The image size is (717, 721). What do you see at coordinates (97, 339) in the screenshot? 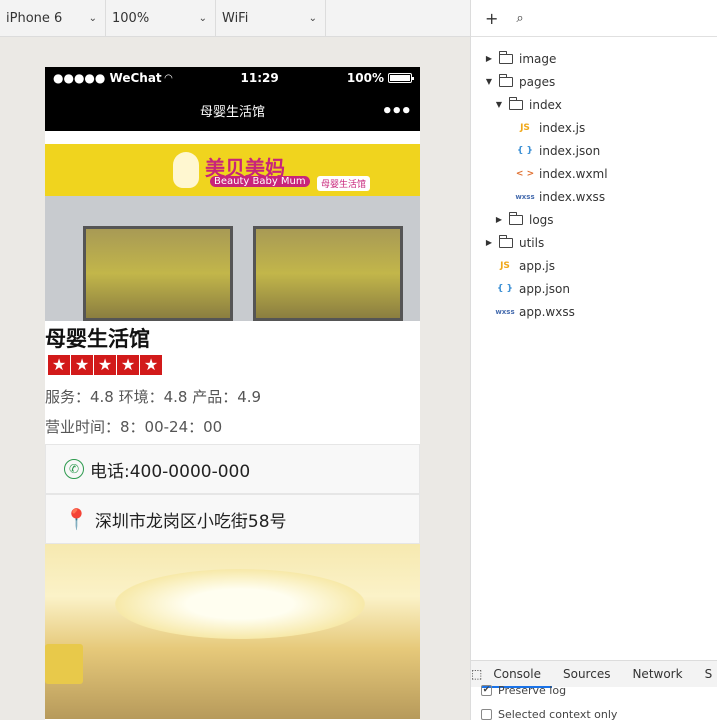
I see `shop-title: 母婴生活馆` at bounding box center [97, 339].